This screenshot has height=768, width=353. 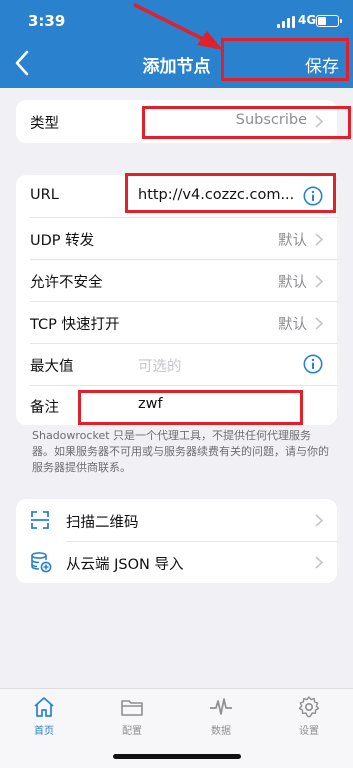 What do you see at coordinates (292, 325) in the screenshot?
I see `tcp-fast-open-value: 默认` at bounding box center [292, 325].